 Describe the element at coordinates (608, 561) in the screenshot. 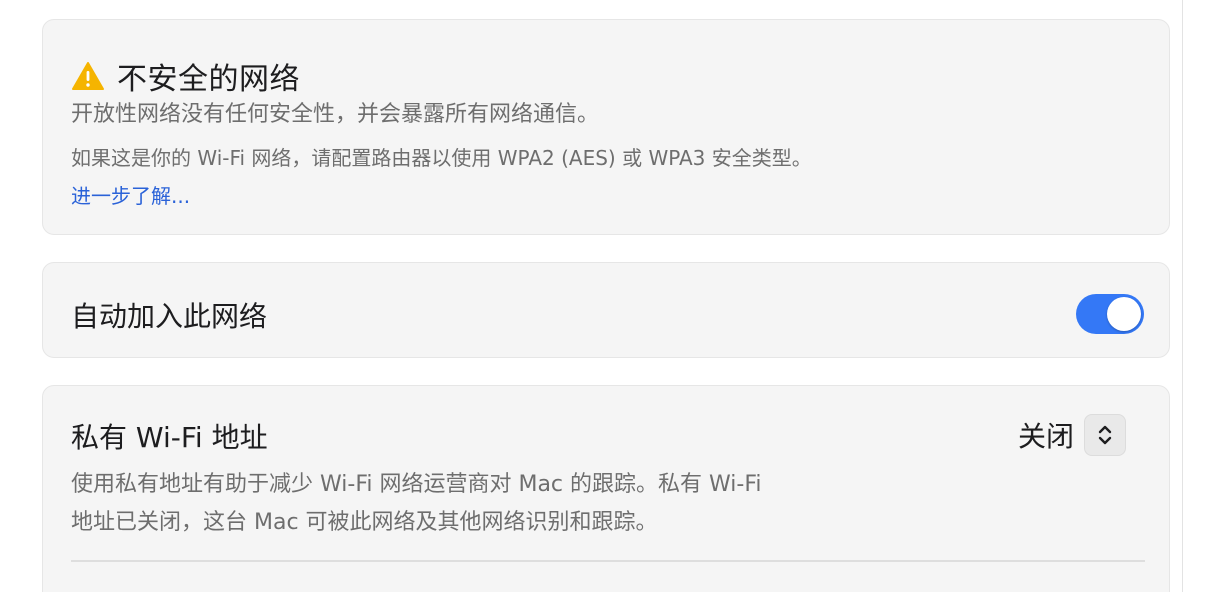

I see `divider` at that location.